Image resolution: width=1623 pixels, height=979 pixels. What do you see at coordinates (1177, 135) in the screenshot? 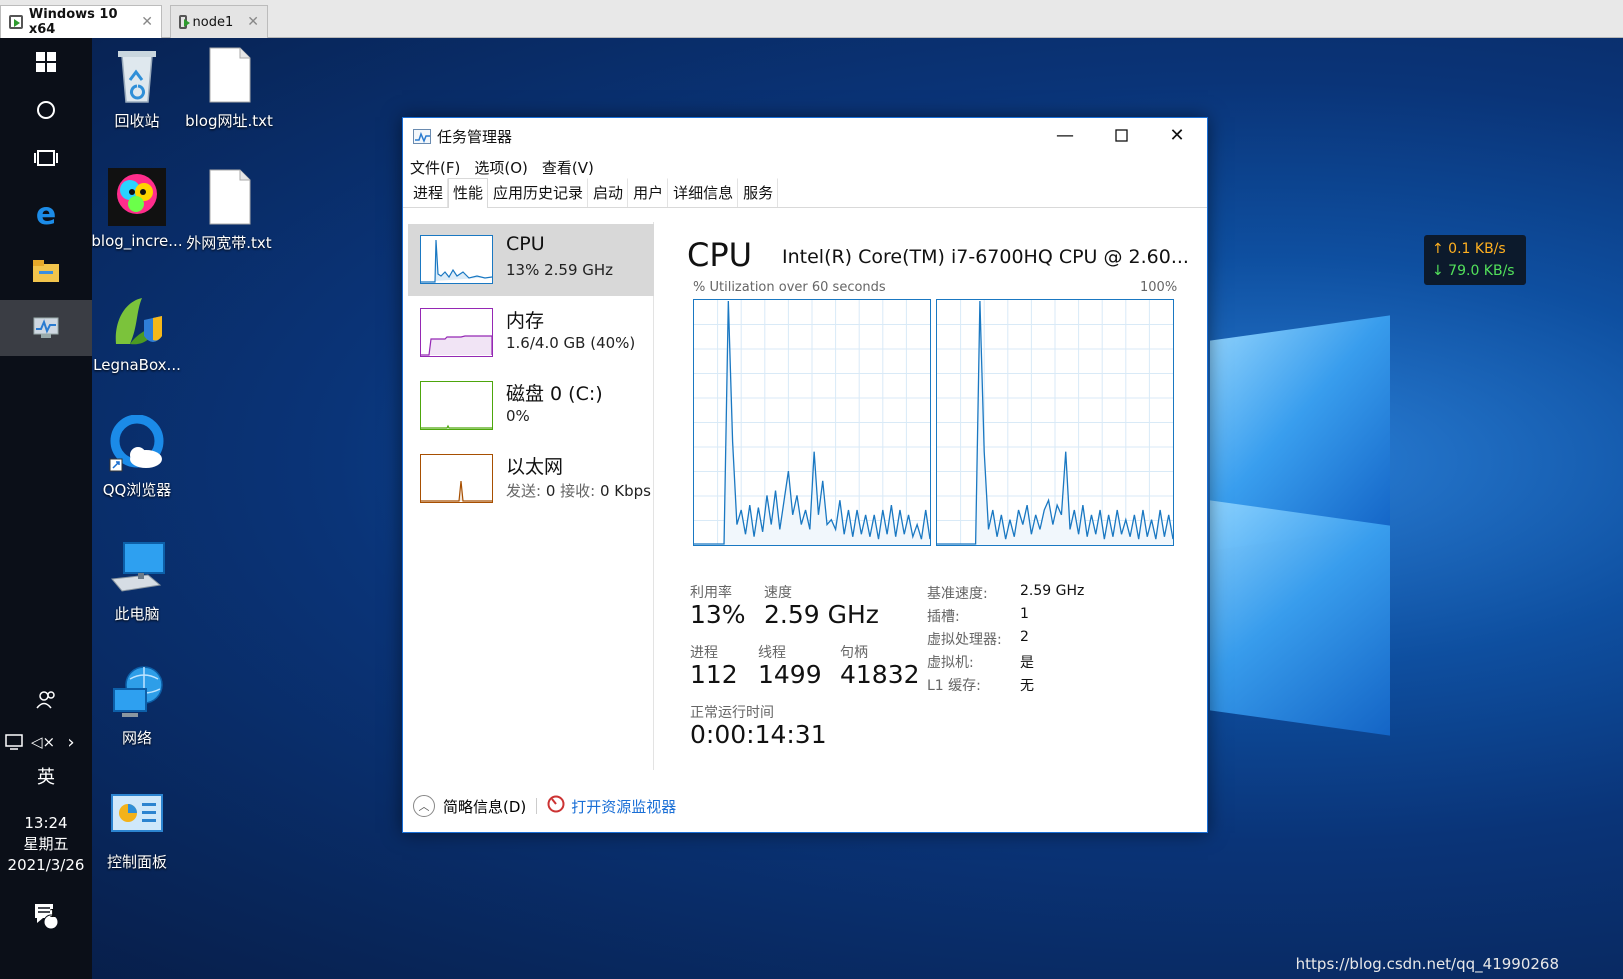
I see `close-icon: ✕` at bounding box center [1177, 135].